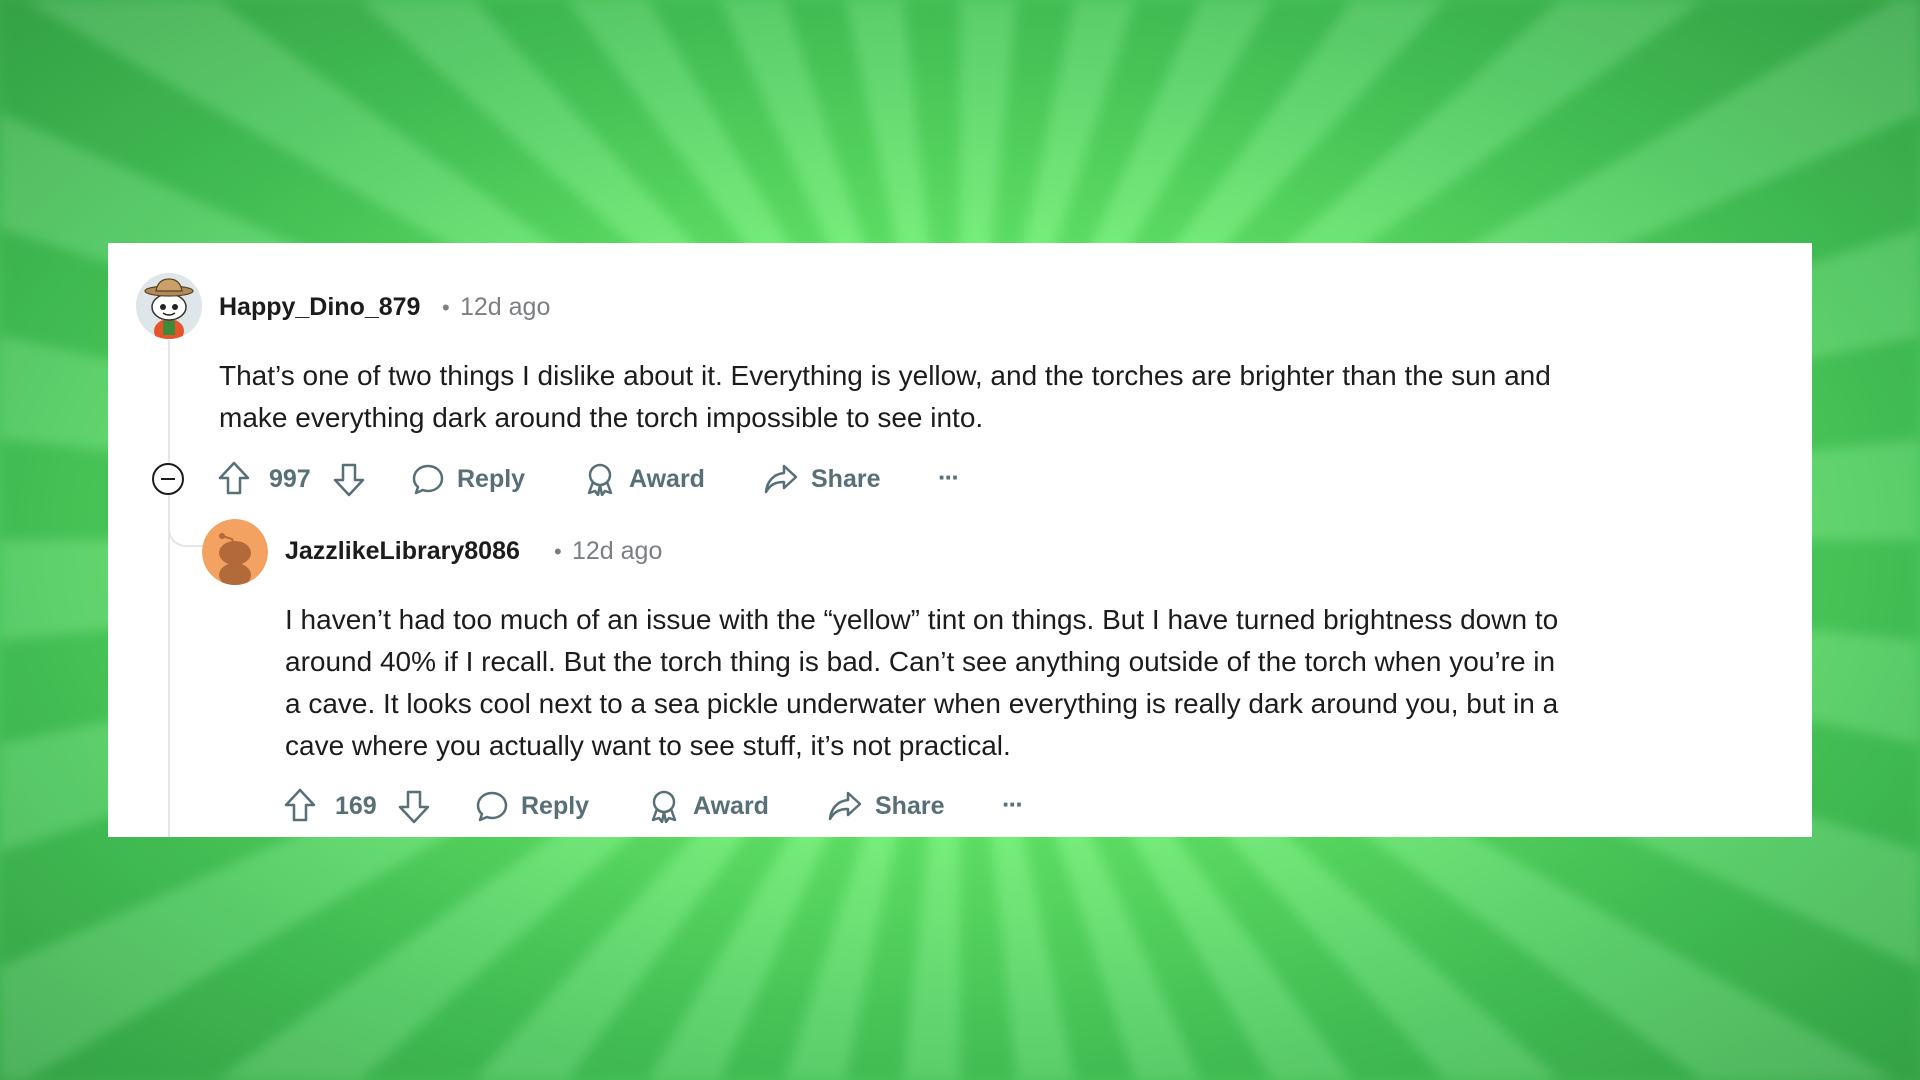 The image size is (1920, 1080). I want to click on collapse-thread-button, so click(168, 479).